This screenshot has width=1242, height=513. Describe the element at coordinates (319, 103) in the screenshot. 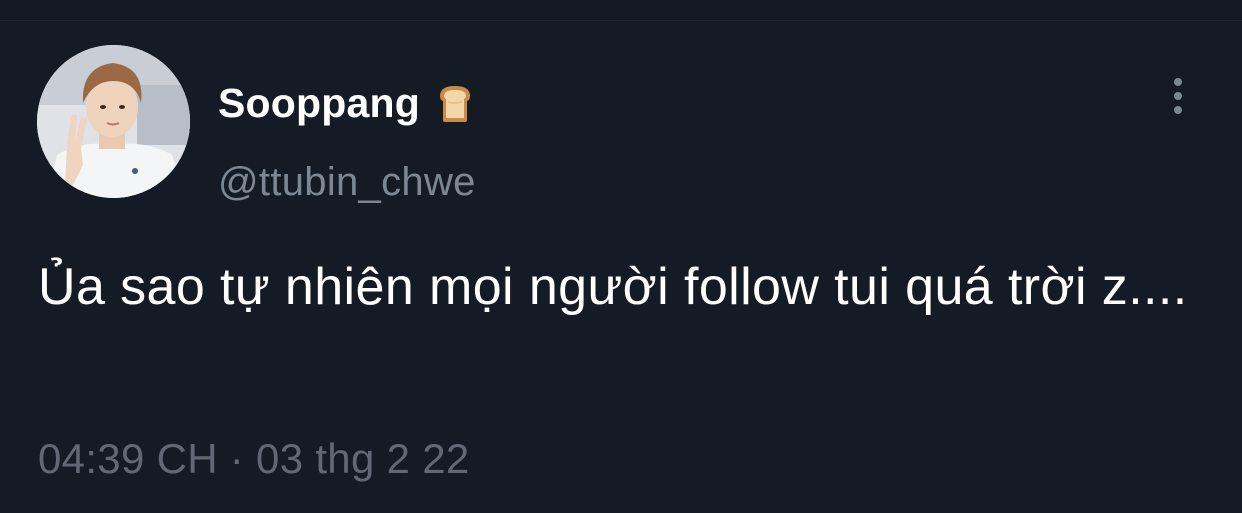

I see `display-name: Sooppang` at that location.